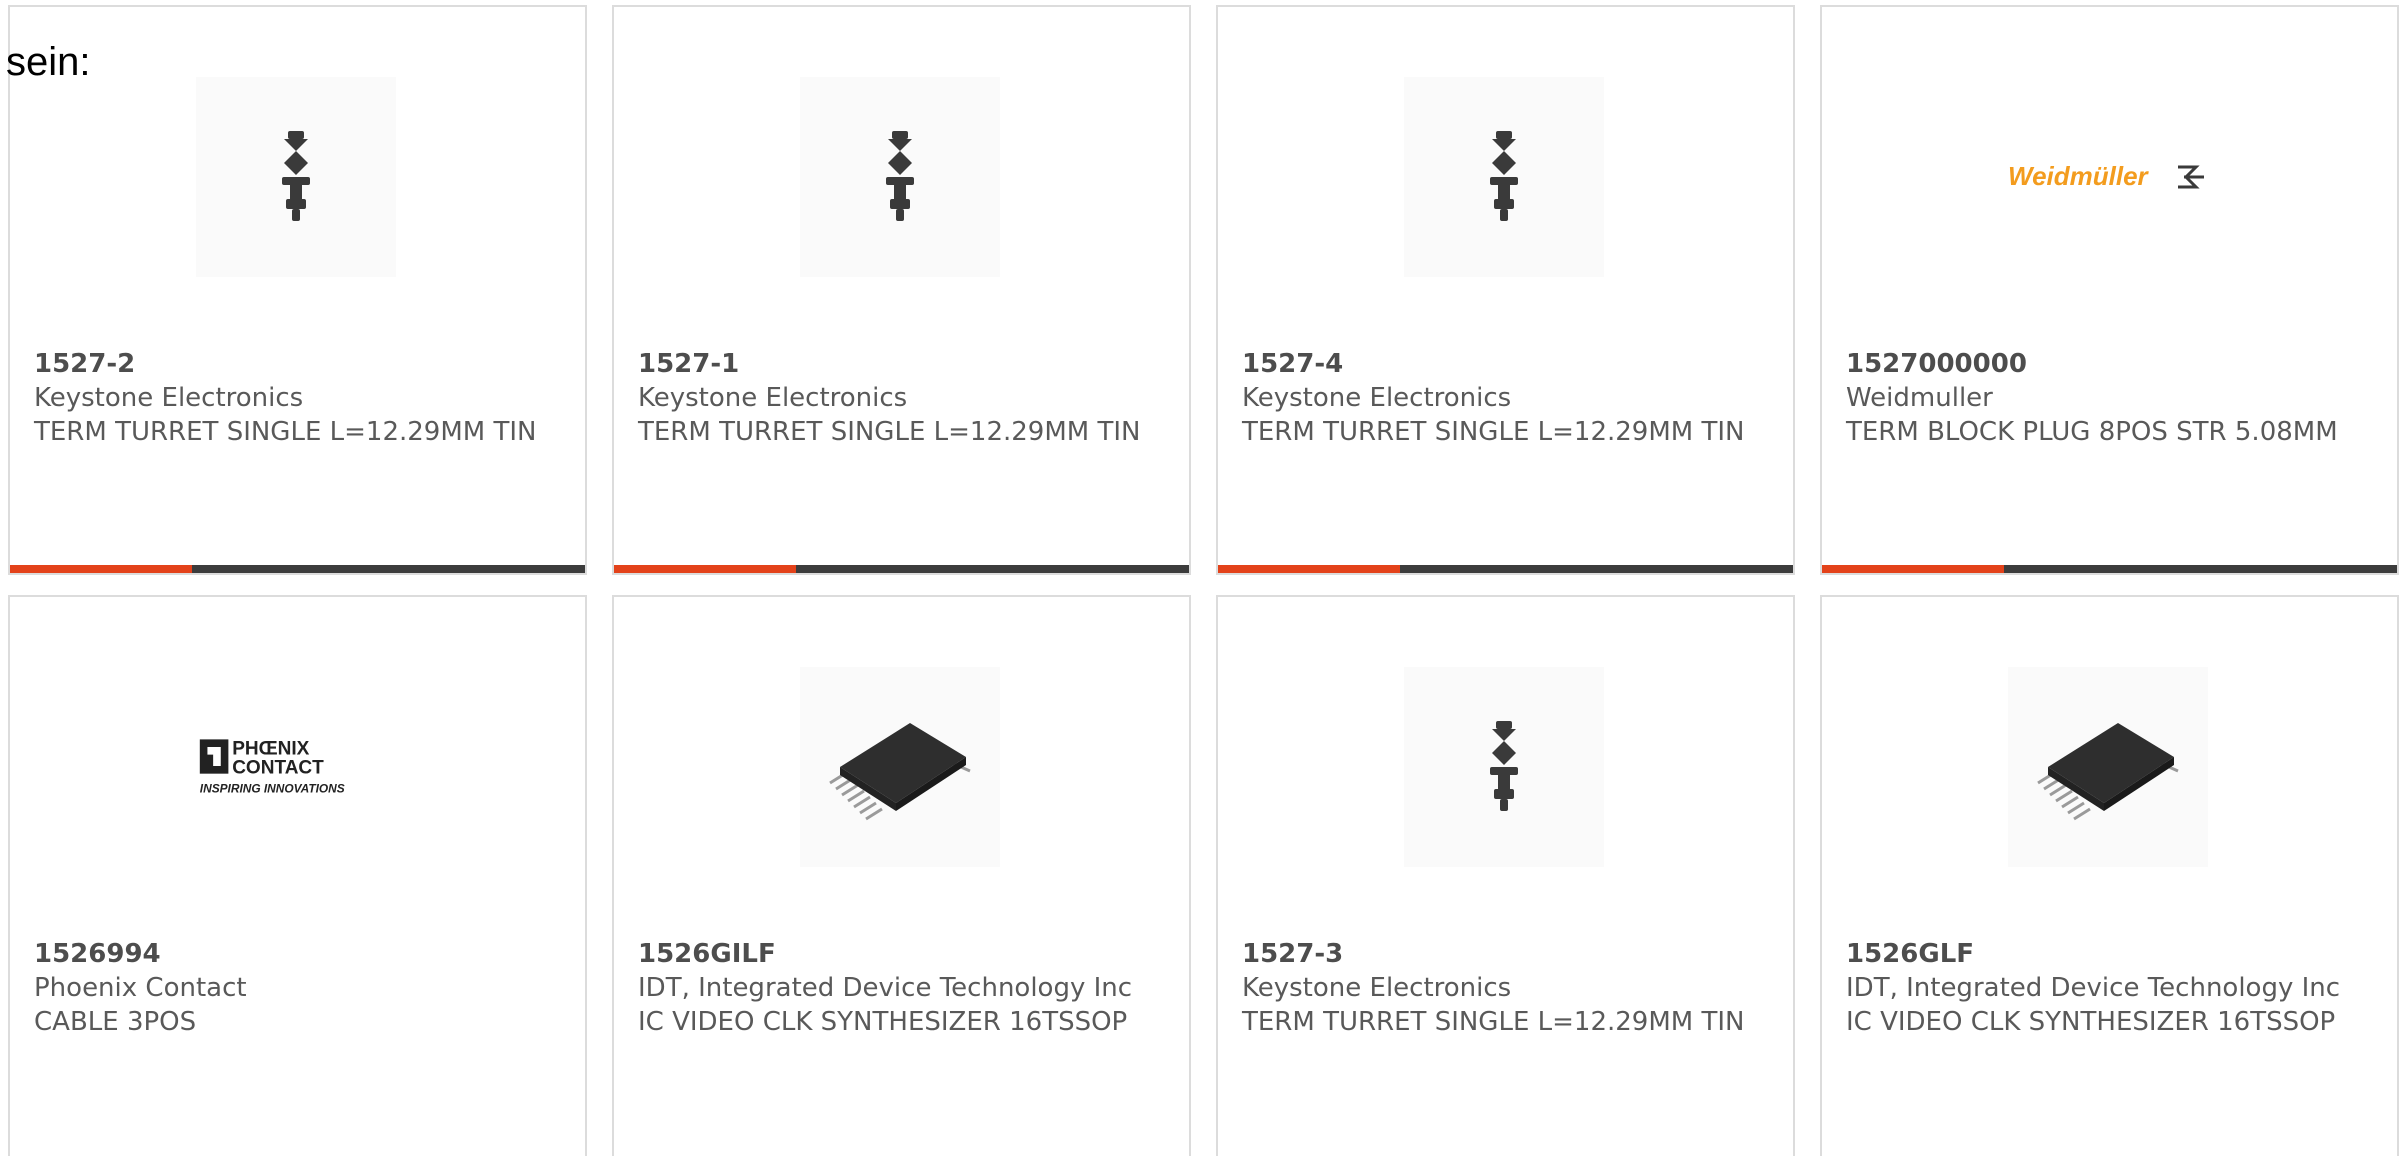 The image size is (2400, 1156). What do you see at coordinates (48, 62) in the screenshot?
I see `intro-text: sein:` at bounding box center [48, 62].